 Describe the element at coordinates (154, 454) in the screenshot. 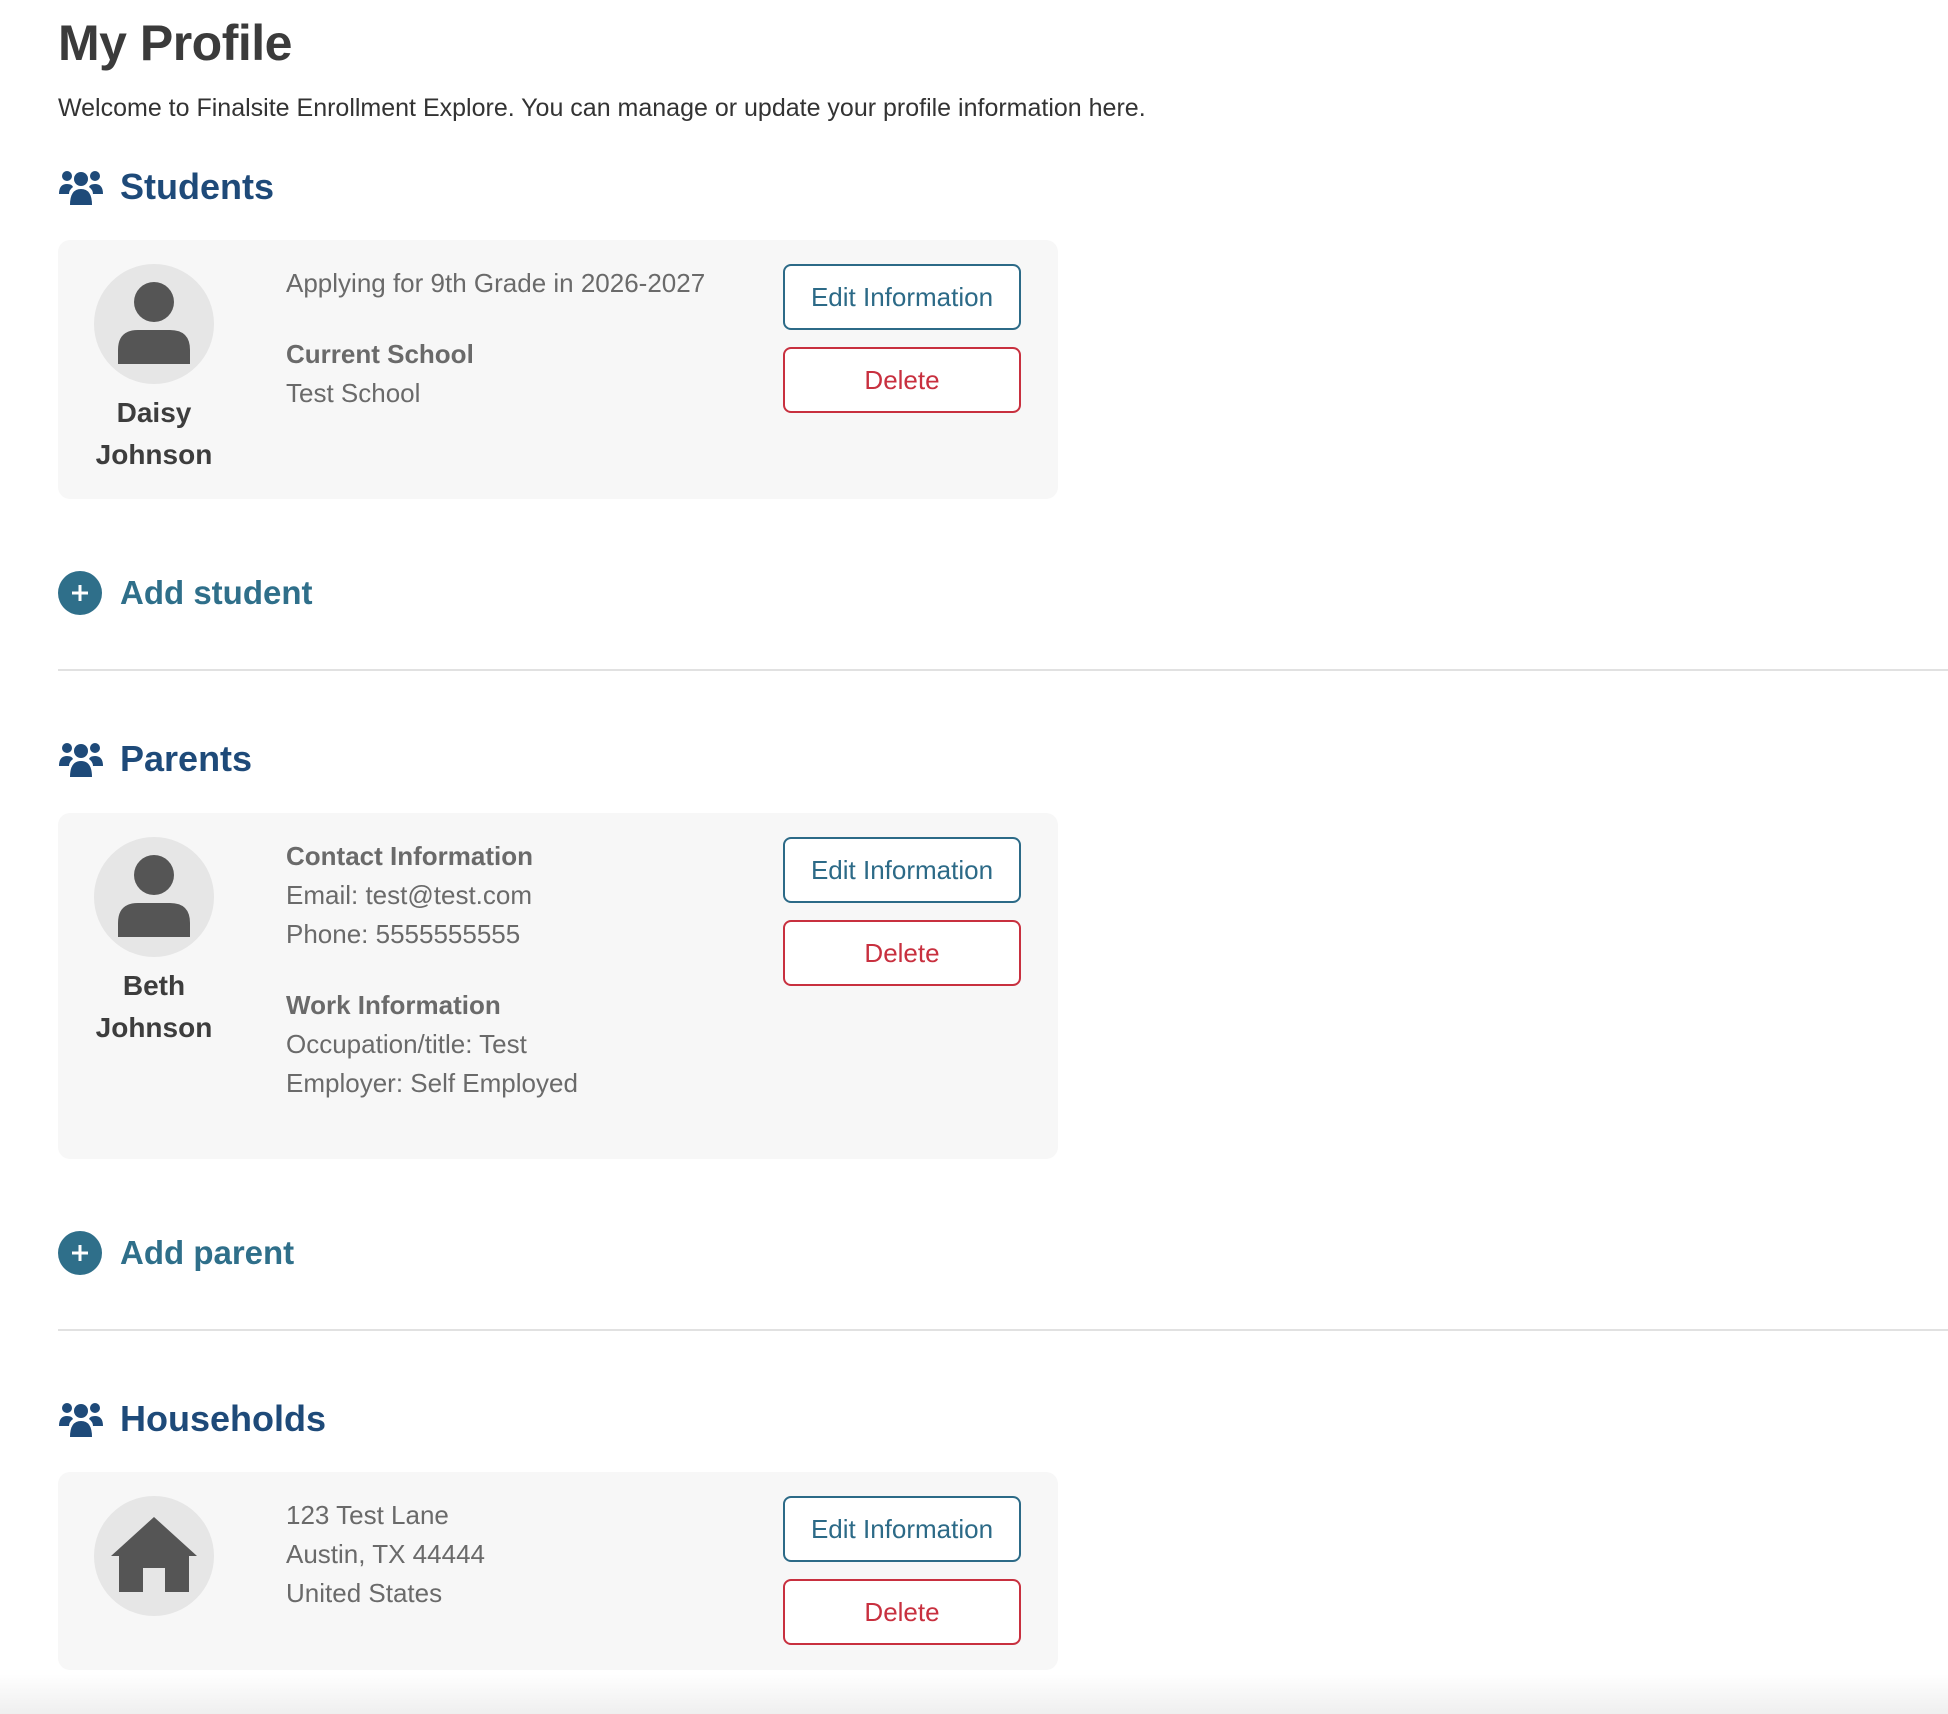

I see `student-last-name: Johnson` at that location.